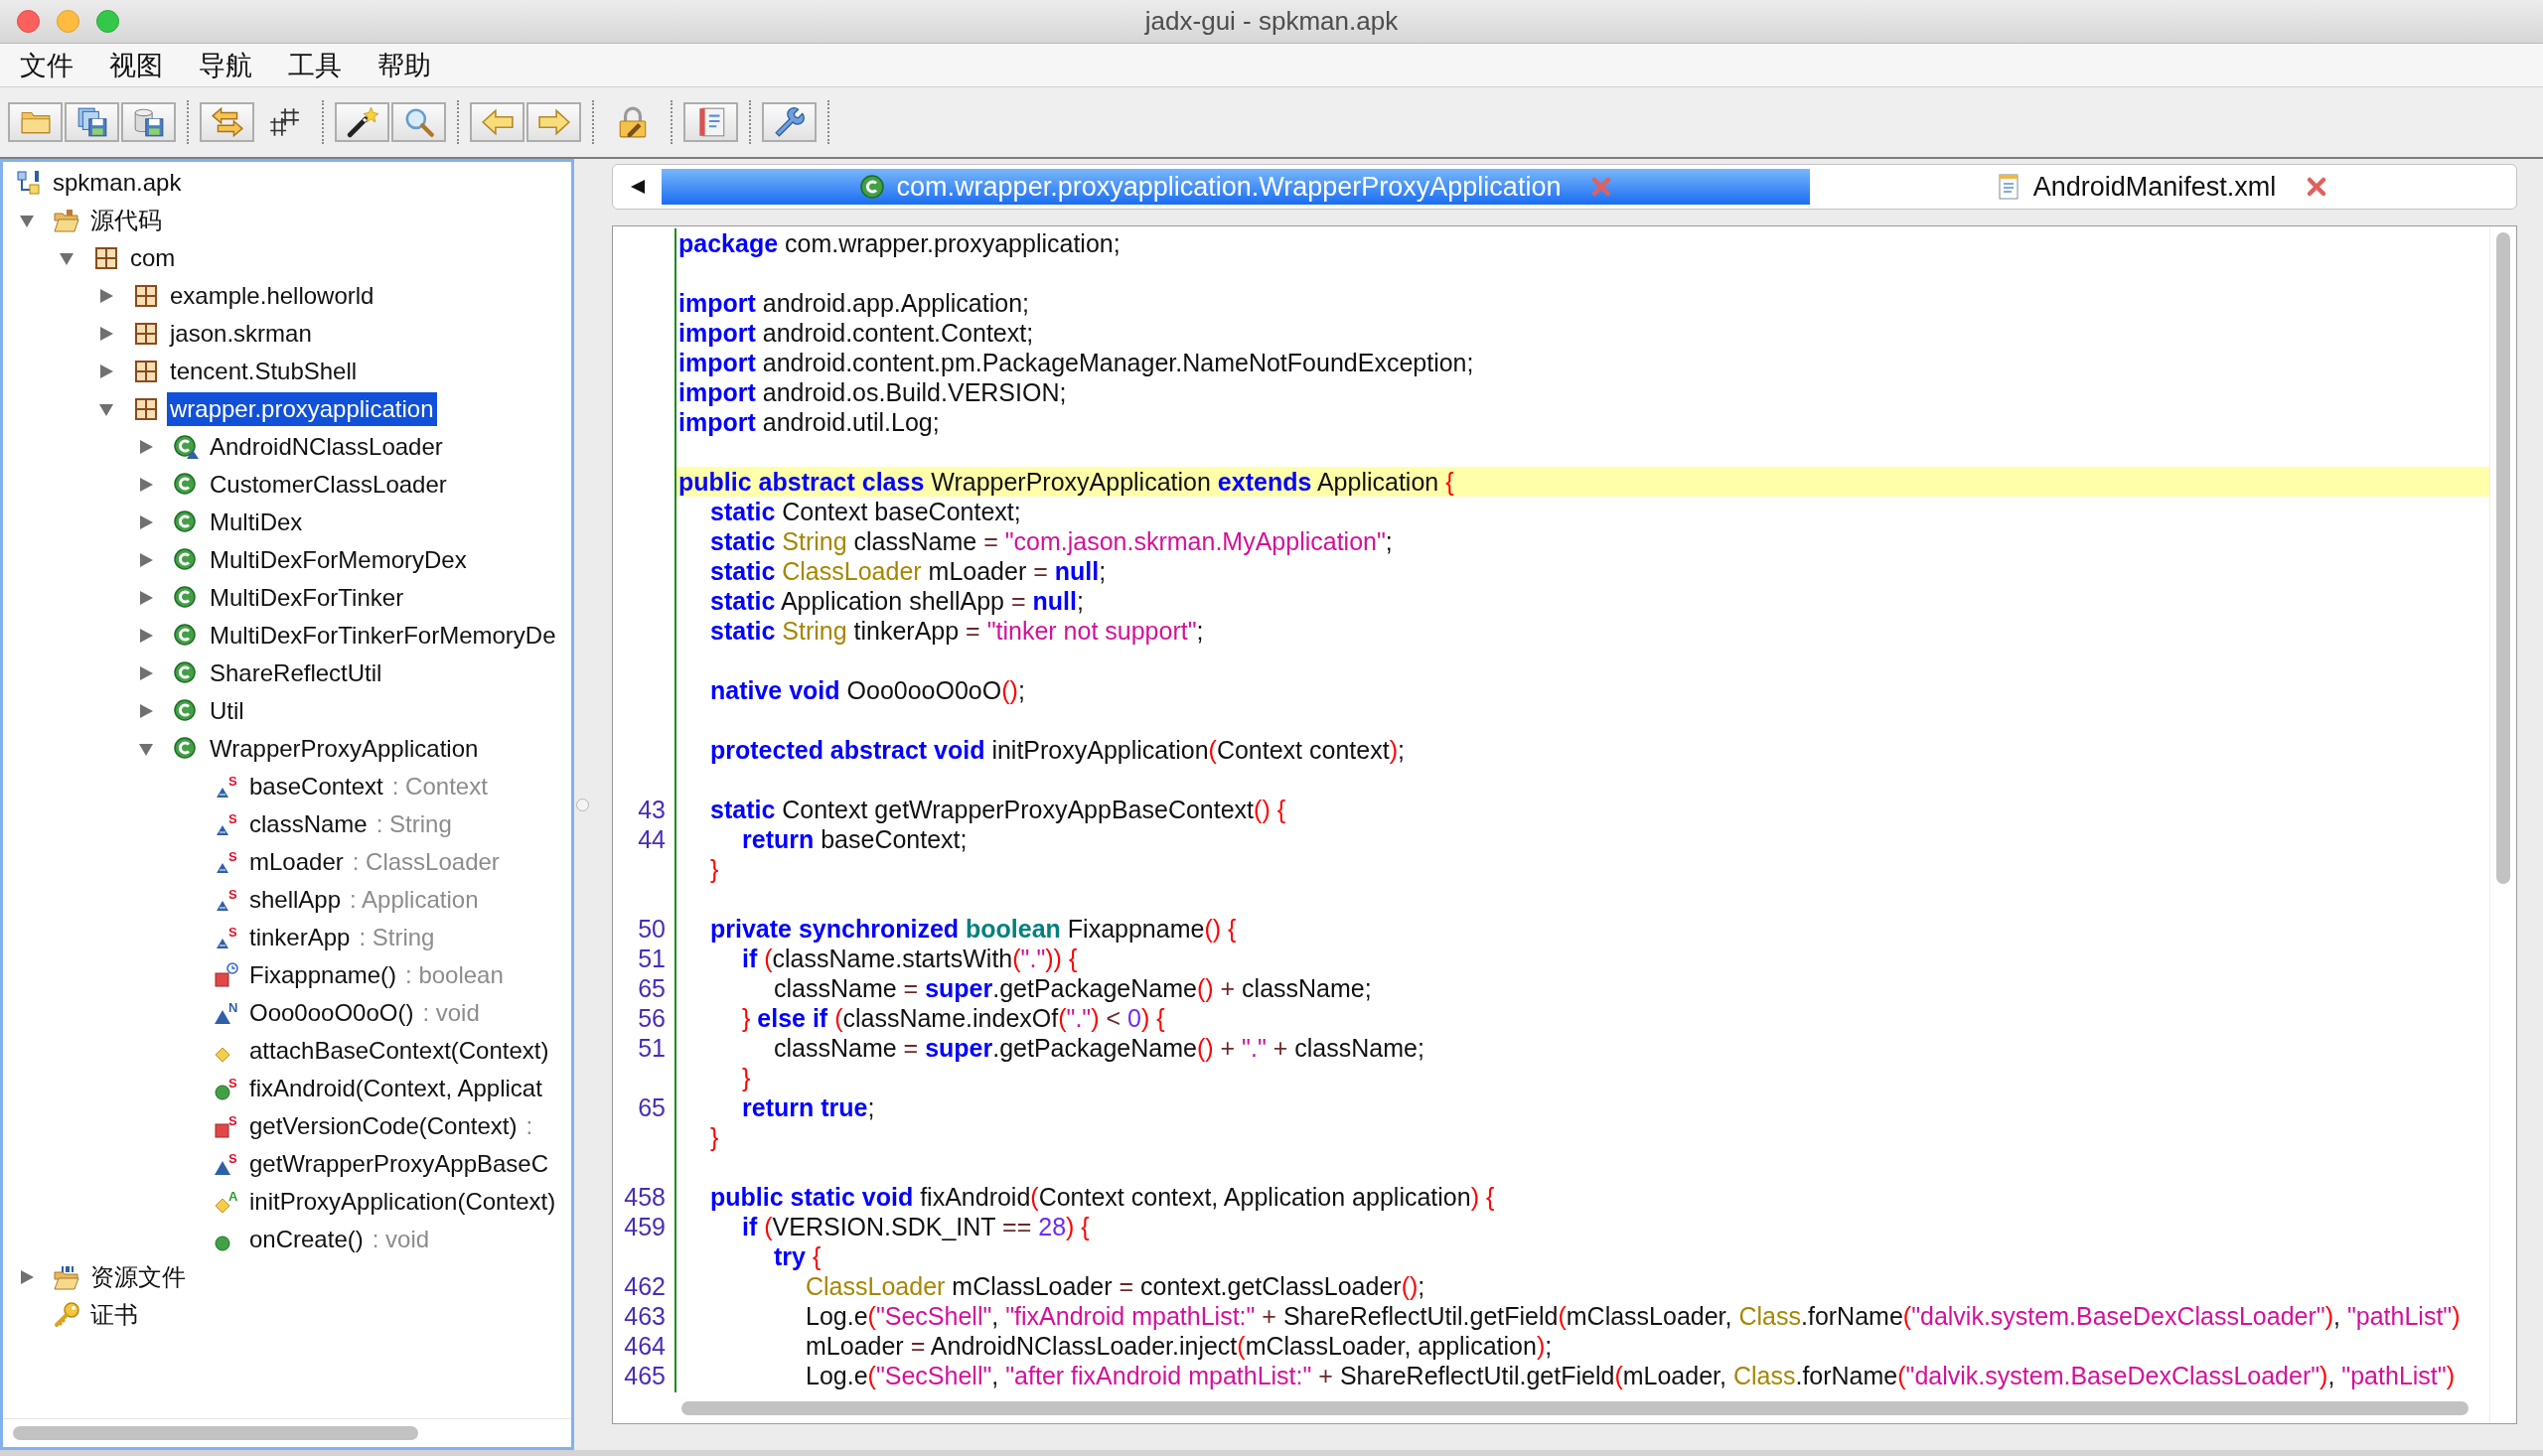 This screenshot has width=2543, height=1456. I want to click on code-line: if (VERSION.SDK_INT == 28) {, so click(916, 1226).